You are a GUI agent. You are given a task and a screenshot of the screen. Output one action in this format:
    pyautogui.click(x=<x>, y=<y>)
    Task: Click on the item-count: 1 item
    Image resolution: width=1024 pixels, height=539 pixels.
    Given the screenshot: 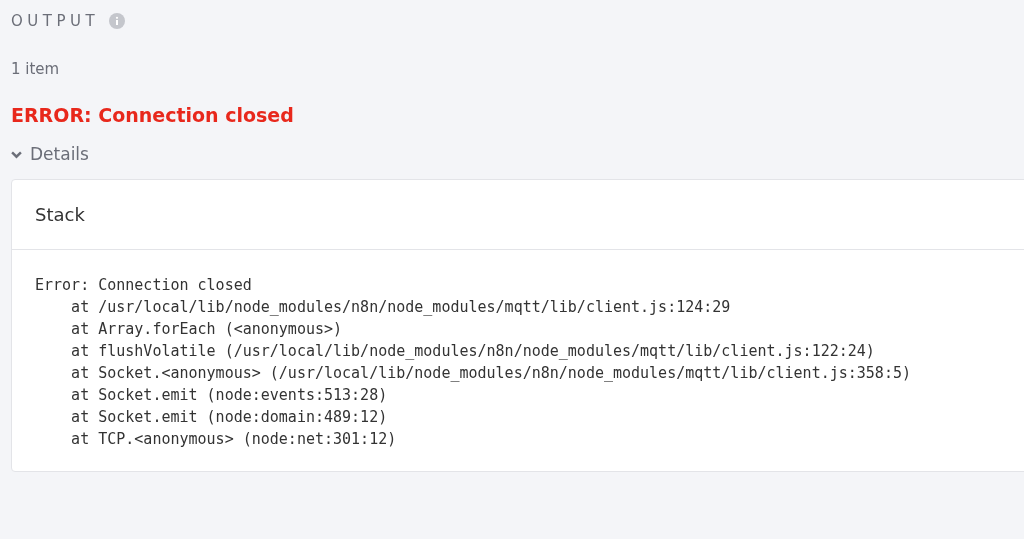 What is the action you would take?
    pyautogui.click(x=35, y=69)
    